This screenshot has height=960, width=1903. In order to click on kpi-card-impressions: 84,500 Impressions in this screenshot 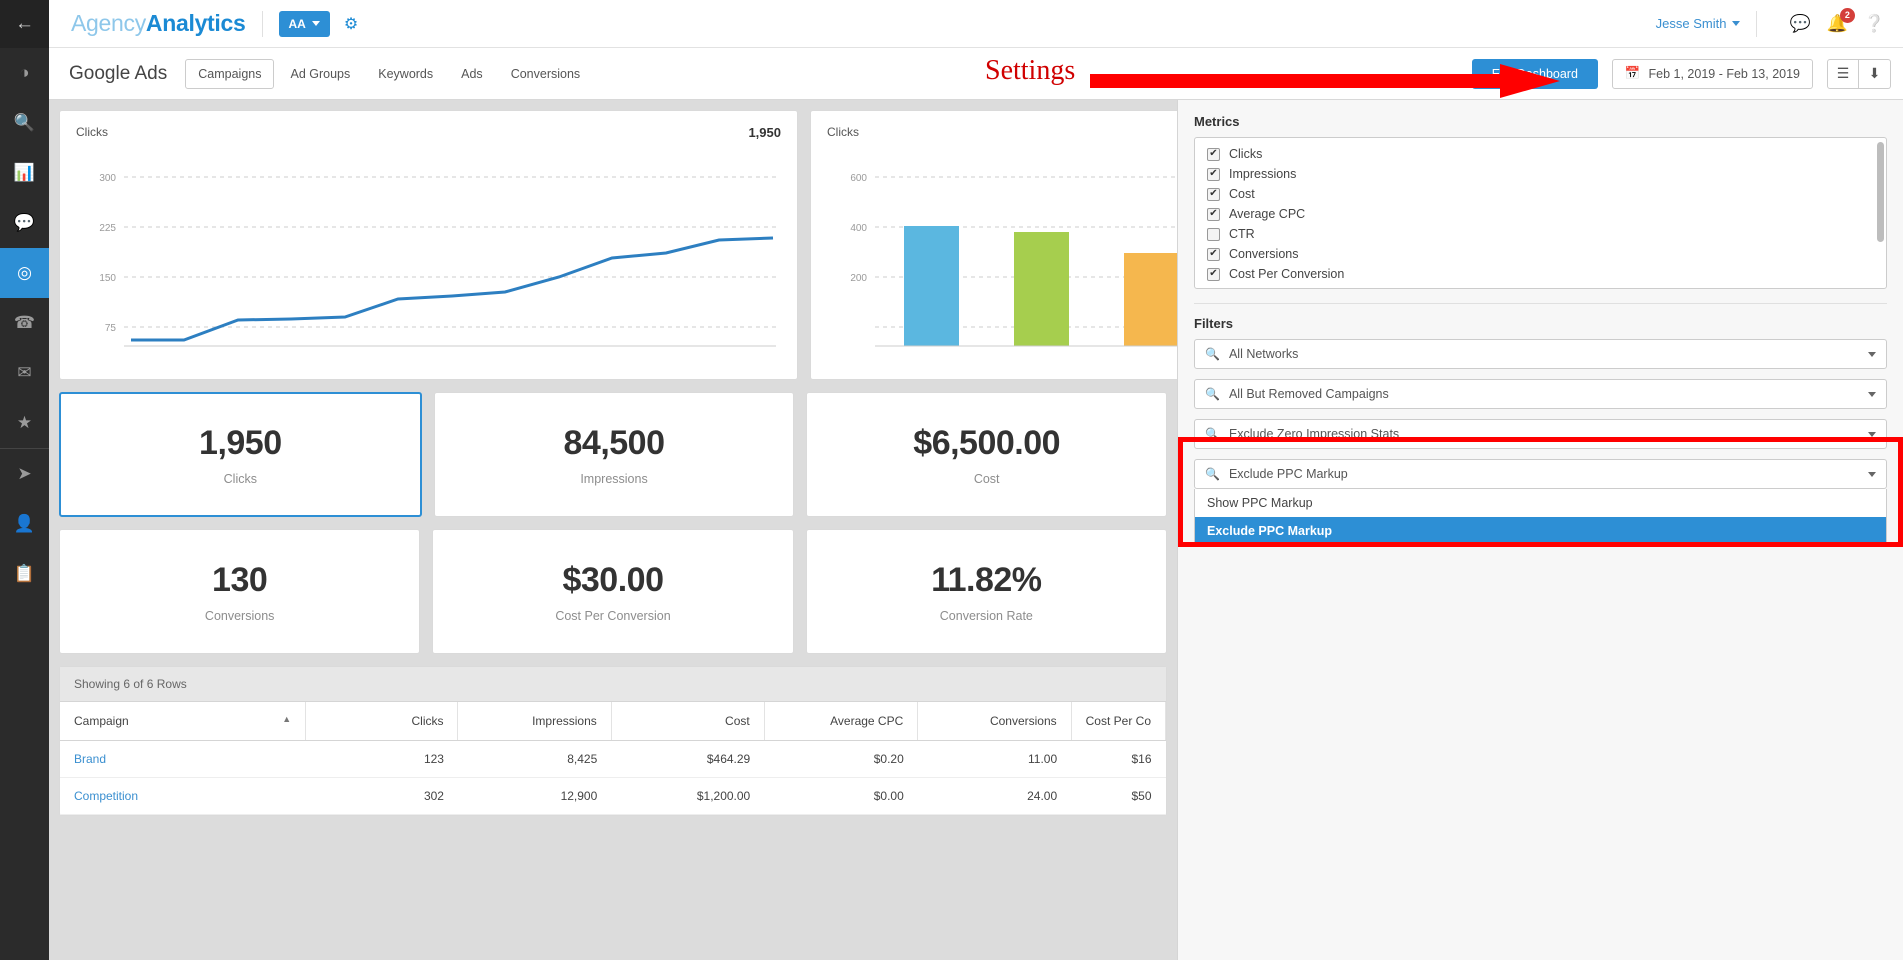, I will do `click(614, 454)`.